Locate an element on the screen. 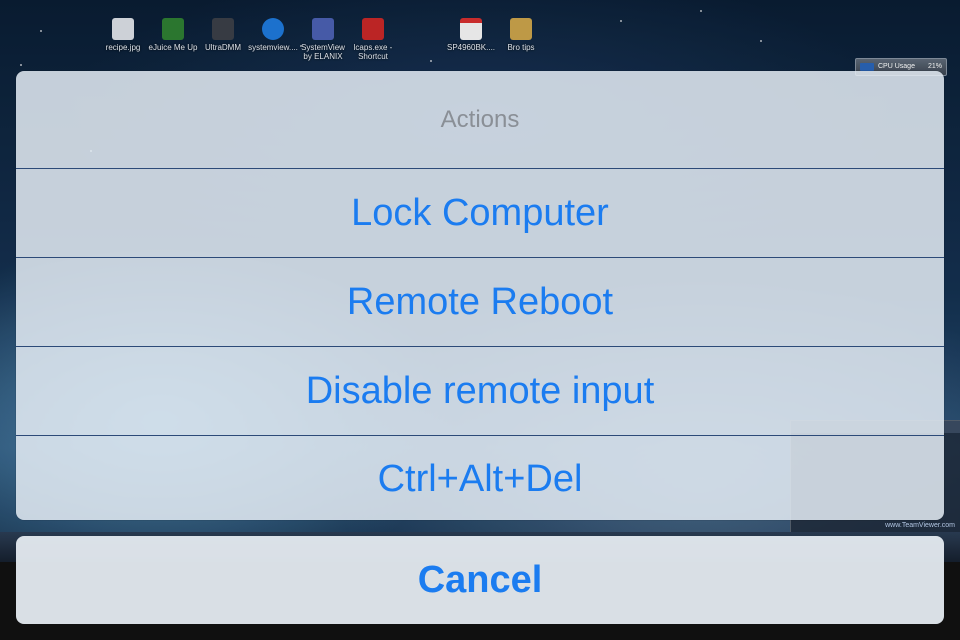 Image resolution: width=960 pixels, height=640 pixels. disable-remote-input-button: Disable remote input is located at coordinates (480, 390).